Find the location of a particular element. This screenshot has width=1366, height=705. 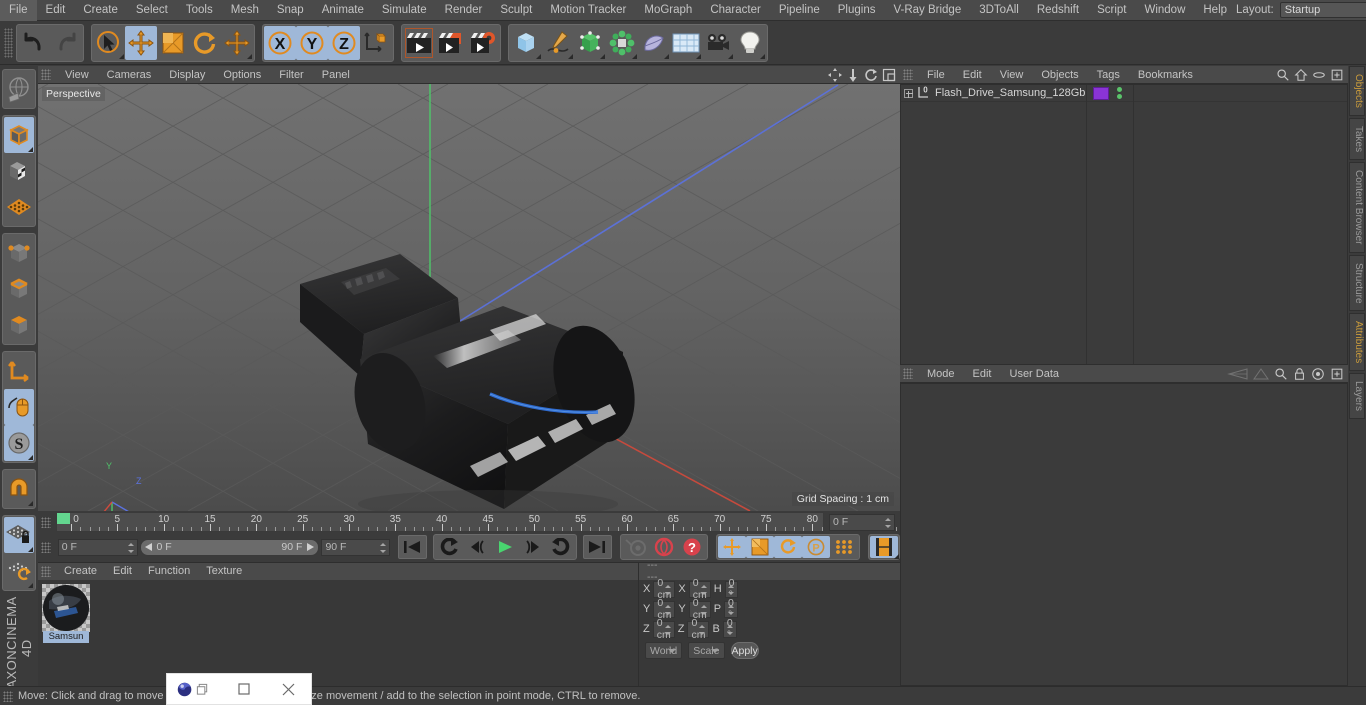

add-array-button is located at coordinates (622, 43).